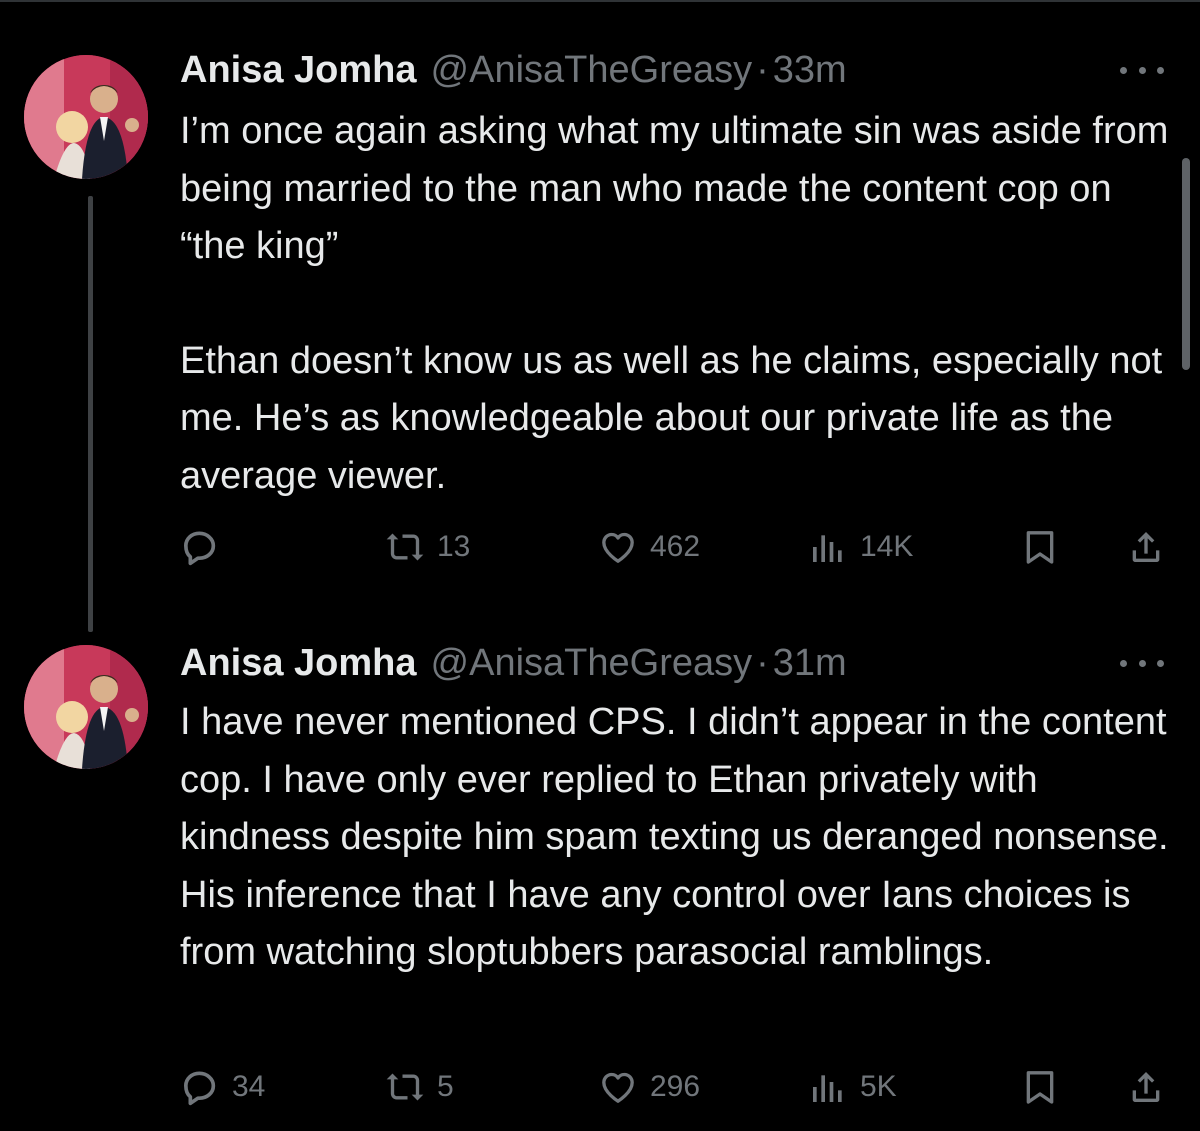 This screenshot has width=1200, height=1131. I want to click on timestamp: 31m, so click(810, 663).